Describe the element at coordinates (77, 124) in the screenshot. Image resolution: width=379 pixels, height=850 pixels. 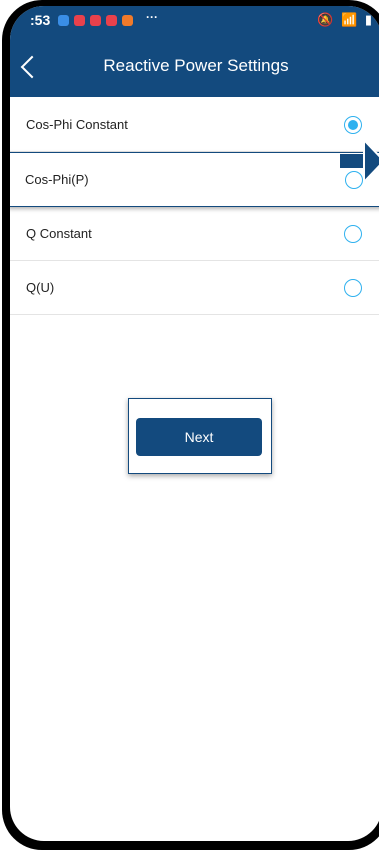
I see `option-label: Cos-Phi Constant` at that location.